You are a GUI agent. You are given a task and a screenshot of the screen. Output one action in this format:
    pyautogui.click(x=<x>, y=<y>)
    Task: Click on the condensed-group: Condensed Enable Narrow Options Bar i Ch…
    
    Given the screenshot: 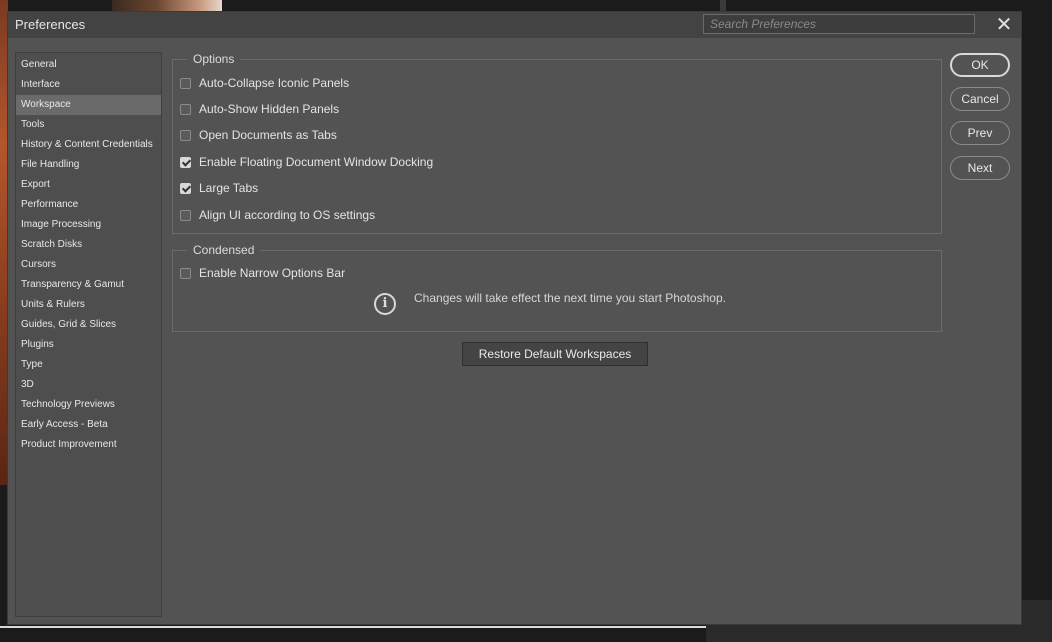 What is the action you would take?
    pyautogui.click(x=557, y=287)
    